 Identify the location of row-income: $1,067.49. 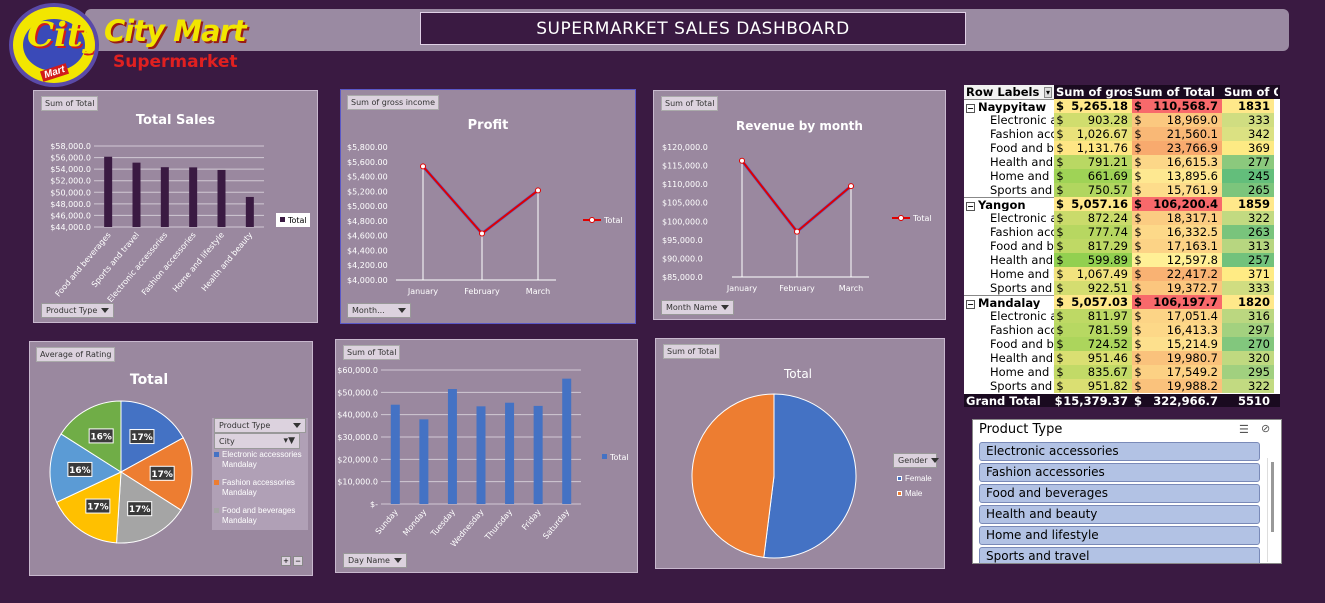
(1093, 274).